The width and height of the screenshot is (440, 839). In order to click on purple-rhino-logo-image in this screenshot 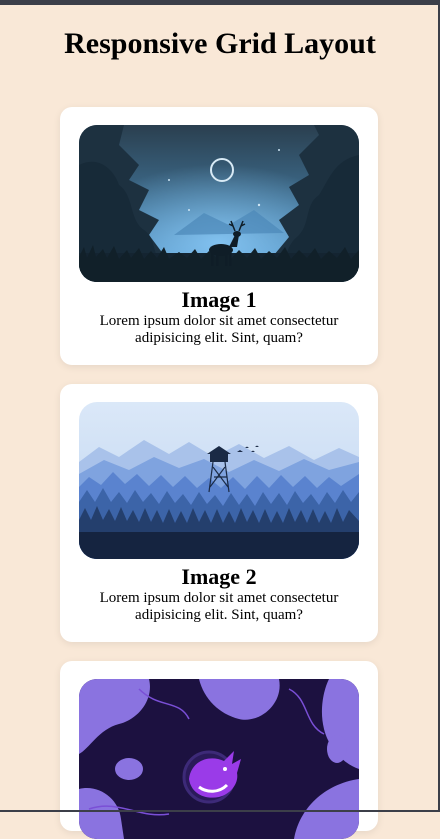, I will do `click(219, 759)`.